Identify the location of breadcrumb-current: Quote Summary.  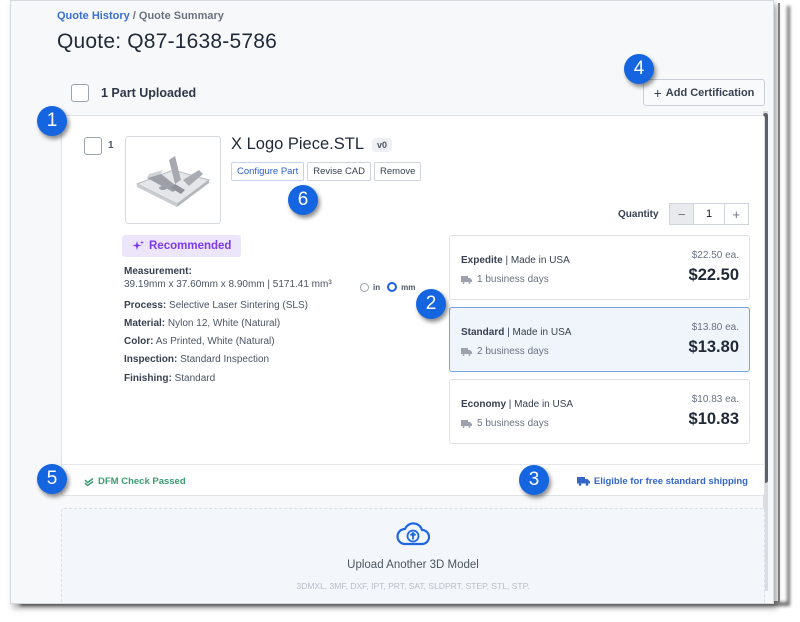
(181, 16).